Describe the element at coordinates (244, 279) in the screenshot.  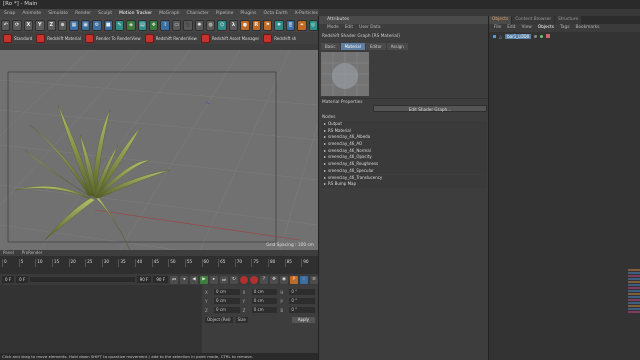
I see `record-icon` at that location.